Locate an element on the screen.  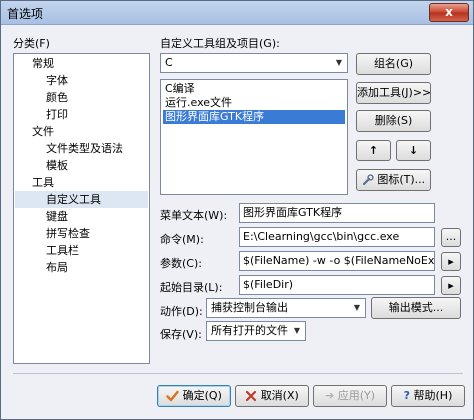
group-name-button: 组名(G) is located at coordinates (393, 64).